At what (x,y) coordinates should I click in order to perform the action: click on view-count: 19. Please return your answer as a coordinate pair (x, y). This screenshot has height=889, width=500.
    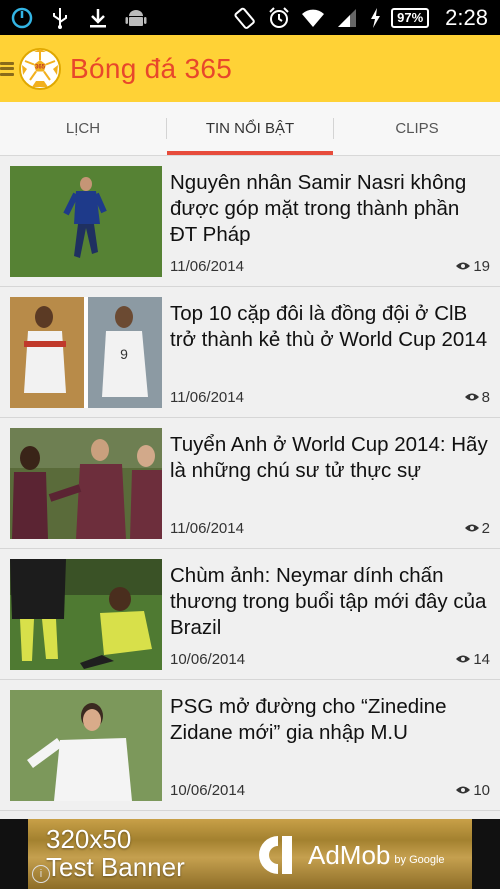
    Looking at the image, I should click on (481, 266).